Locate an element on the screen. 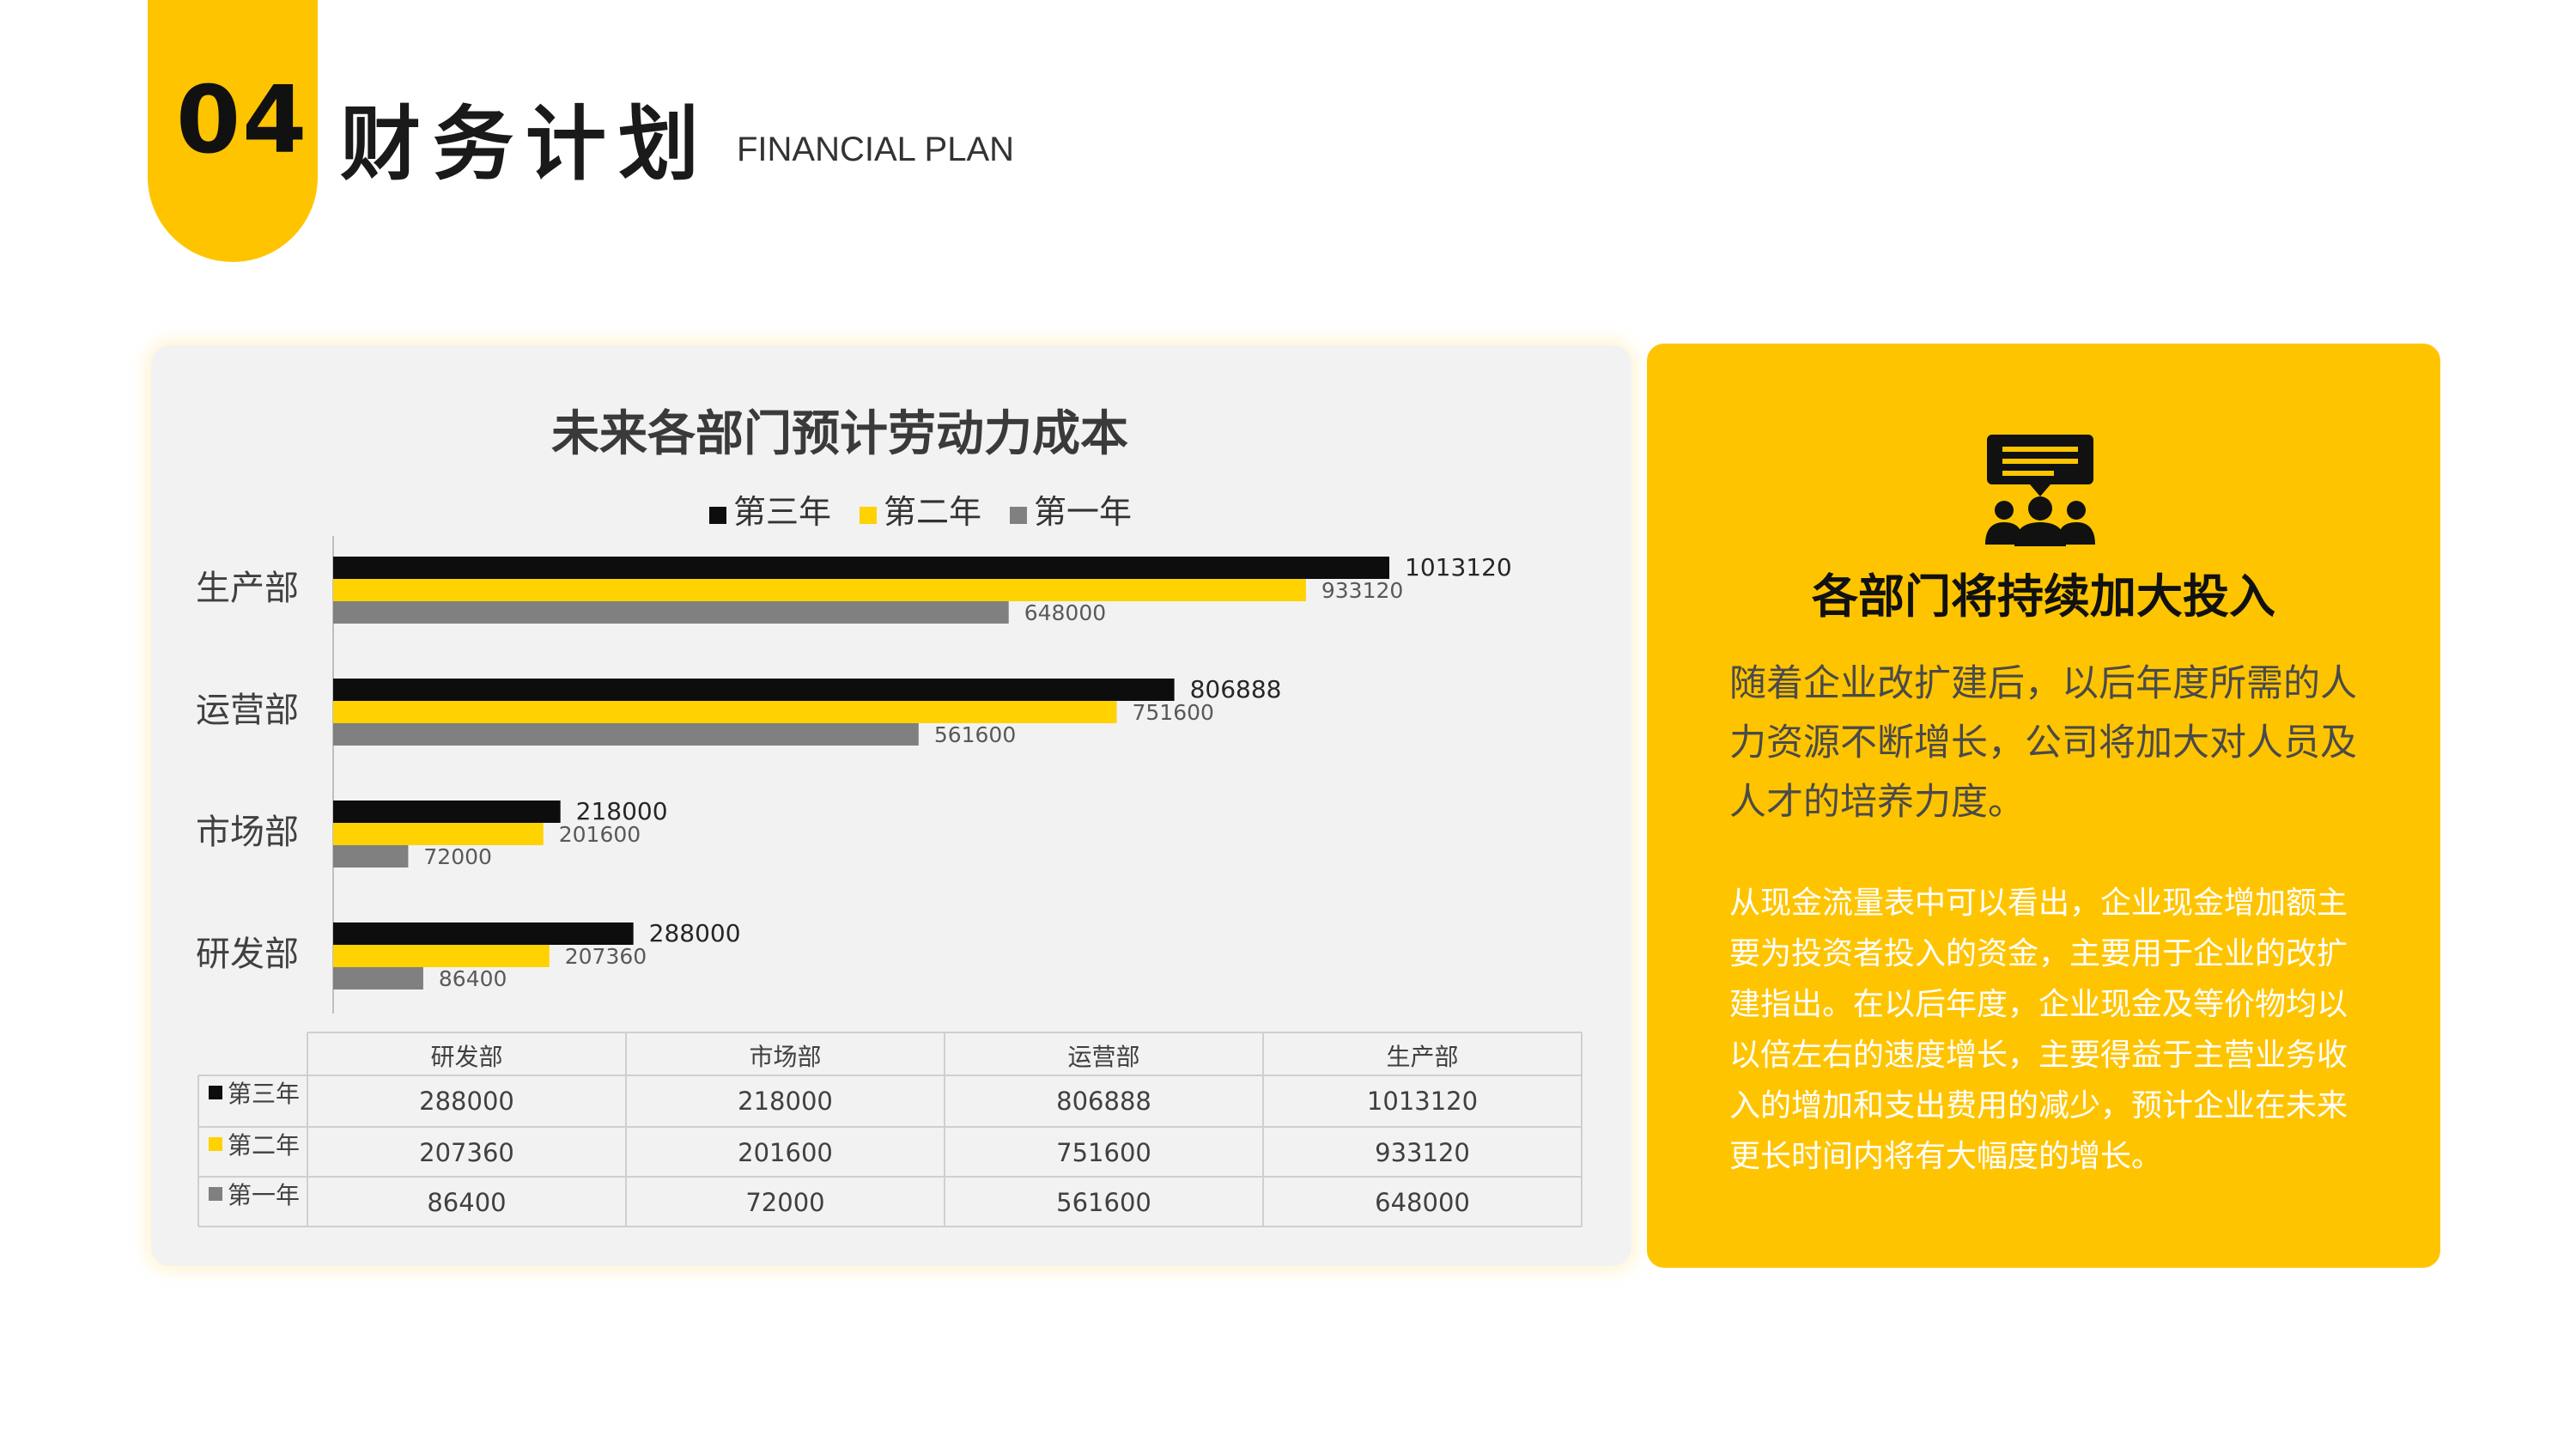 The height and width of the screenshot is (1449, 2576). category-label: 运营部 is located at coordinates (248, 710).